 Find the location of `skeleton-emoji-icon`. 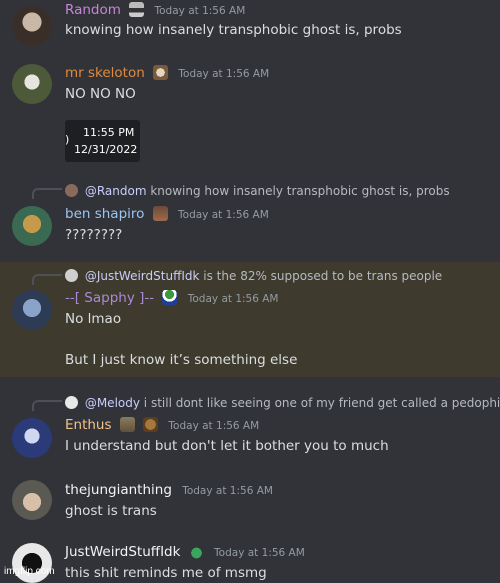

skeleton-emoji-icon is located at coordinates (161, 72).